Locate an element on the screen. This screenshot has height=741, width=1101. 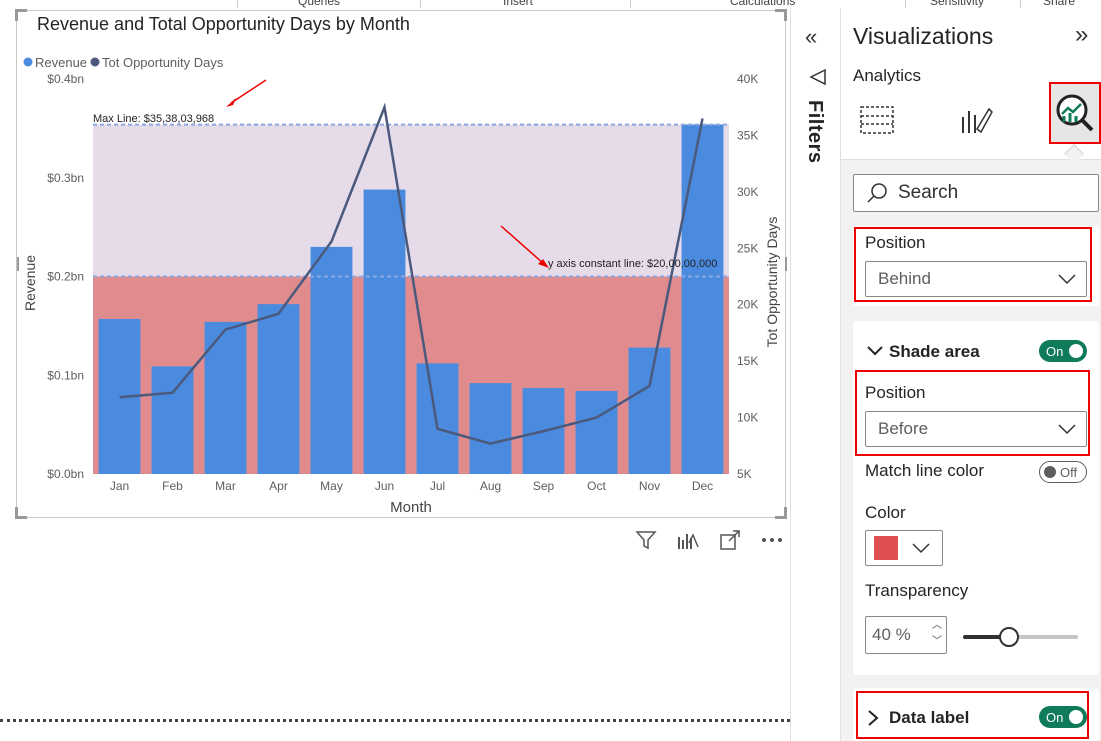
viz-pane-subtitle: Analytics is located at coordinates (887, 75).